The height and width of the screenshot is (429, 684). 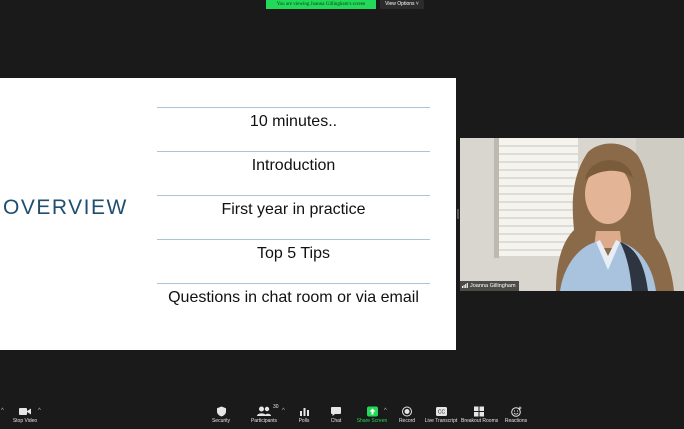 I want to click on participants-label: Participants, so click(x=264, y=421).